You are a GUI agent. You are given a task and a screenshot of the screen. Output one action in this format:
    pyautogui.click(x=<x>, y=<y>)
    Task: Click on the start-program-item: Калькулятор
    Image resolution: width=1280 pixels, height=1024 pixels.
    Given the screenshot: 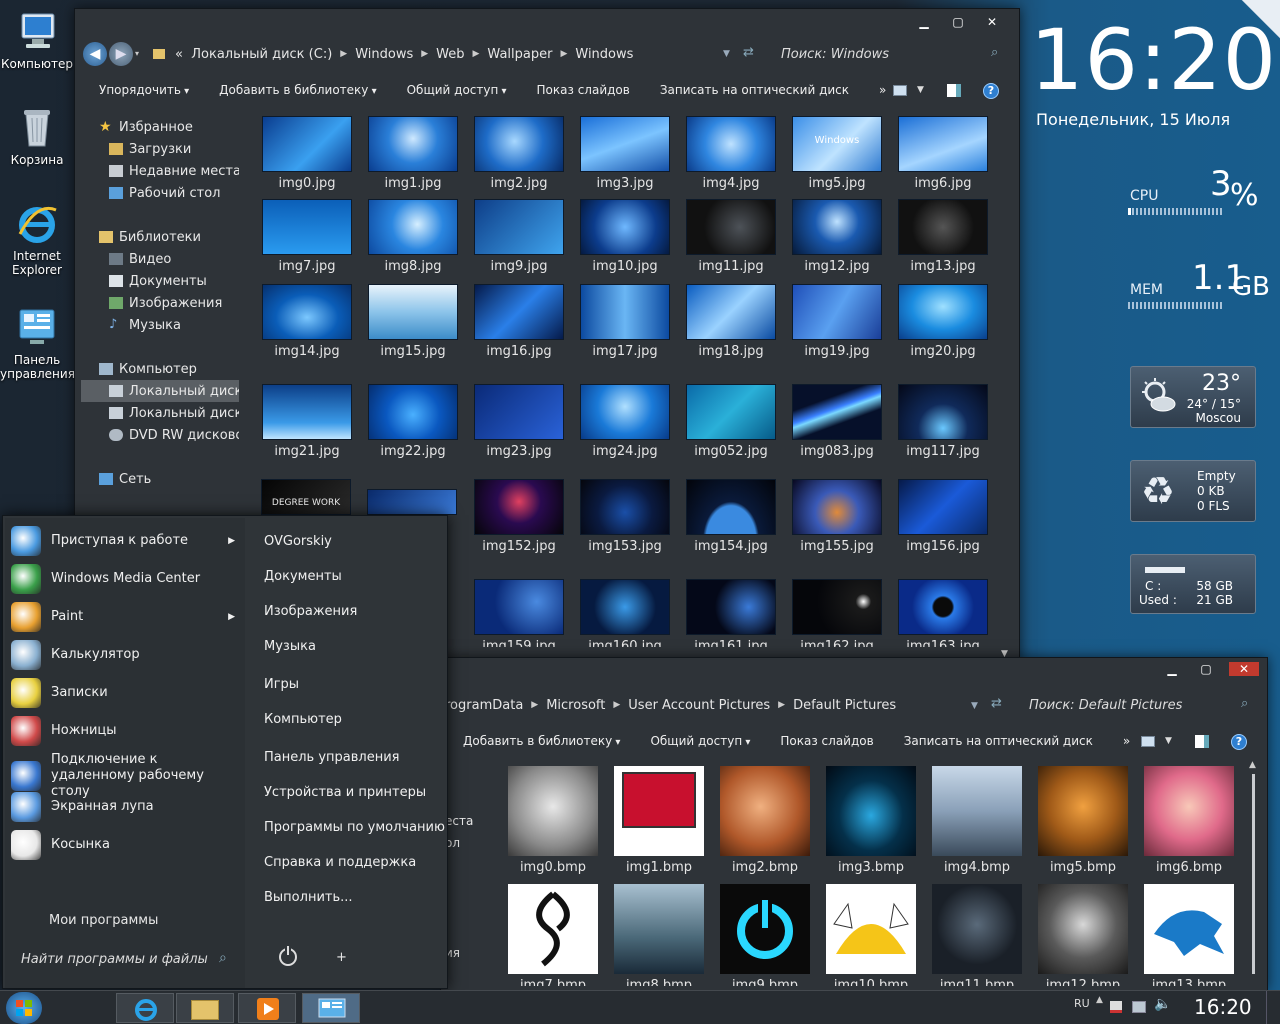 What is the action you would take?
    pyautogui.click(x=126, y=655)
    